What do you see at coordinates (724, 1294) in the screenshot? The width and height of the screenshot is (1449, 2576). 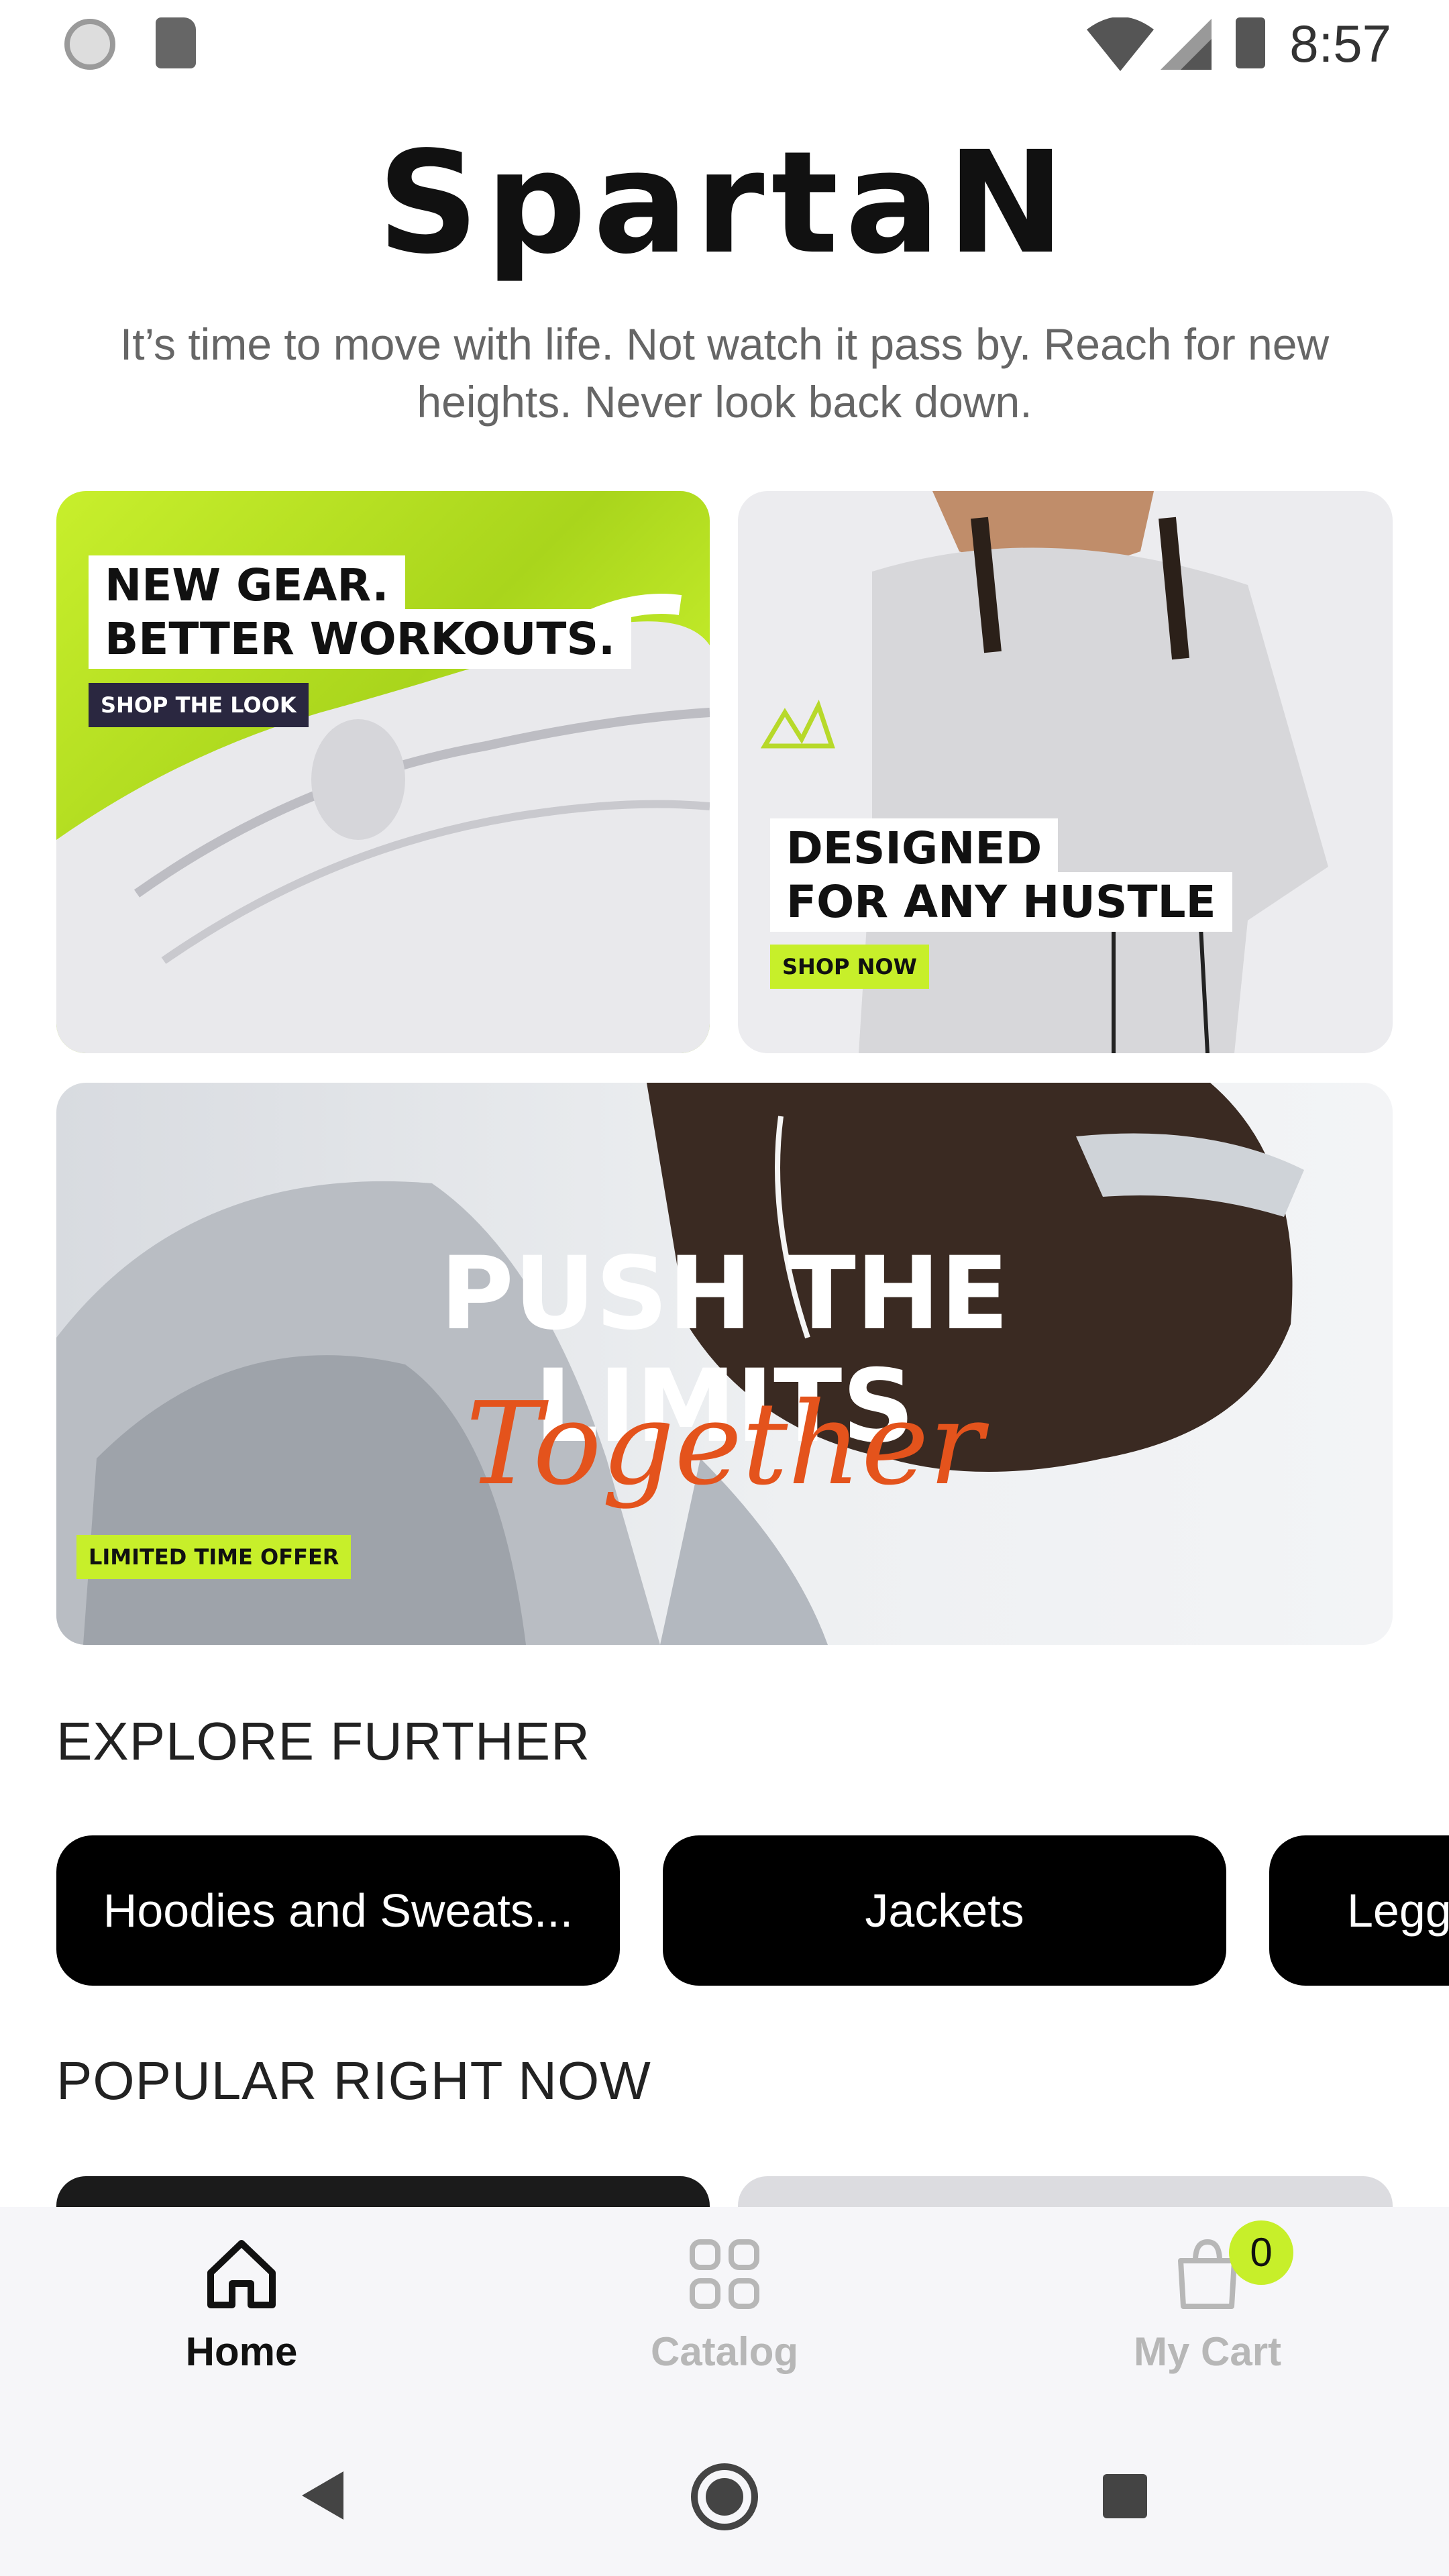 I see `banner-push-line1: PUSH THE` at bounding box center [724, 1294].